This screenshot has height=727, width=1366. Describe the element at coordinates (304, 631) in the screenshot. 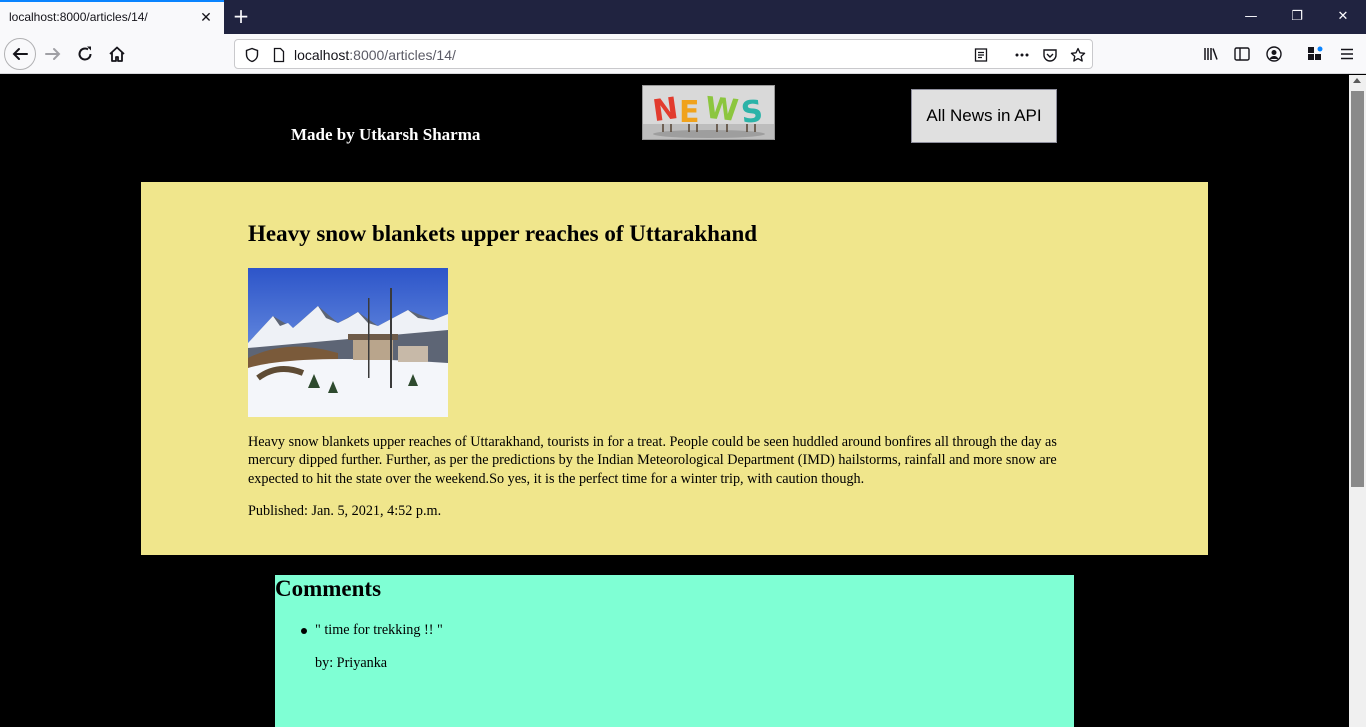

I see `bullet-icon` at that location.